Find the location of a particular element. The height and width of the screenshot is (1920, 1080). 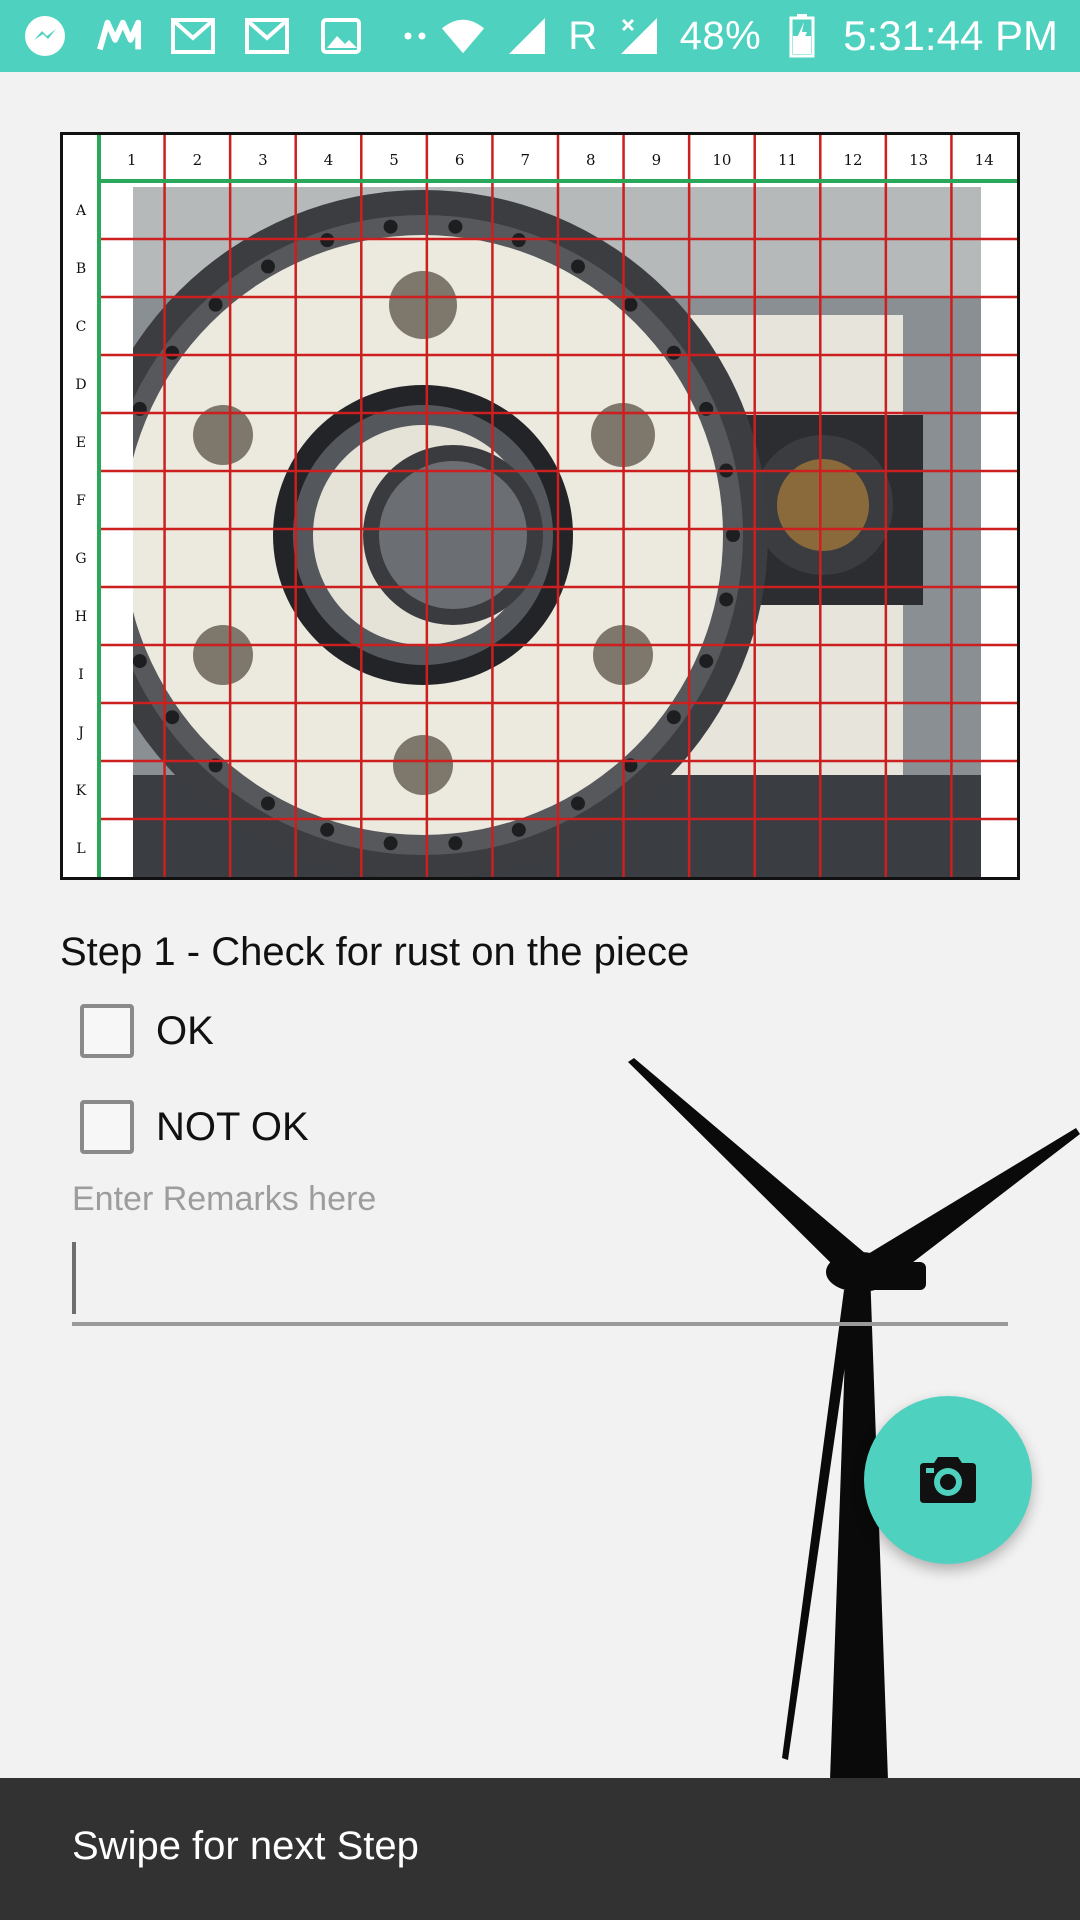

grid-column-label: 12 is located at coordinates (853, 160).